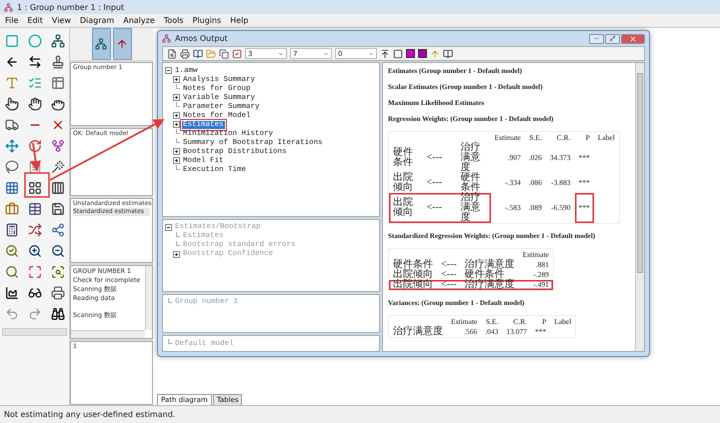 The image size is (720, 423). What do you see at coordinates (11, 293) in the screenshot?
I see `chart-icon` at bounding box center [11, 293].